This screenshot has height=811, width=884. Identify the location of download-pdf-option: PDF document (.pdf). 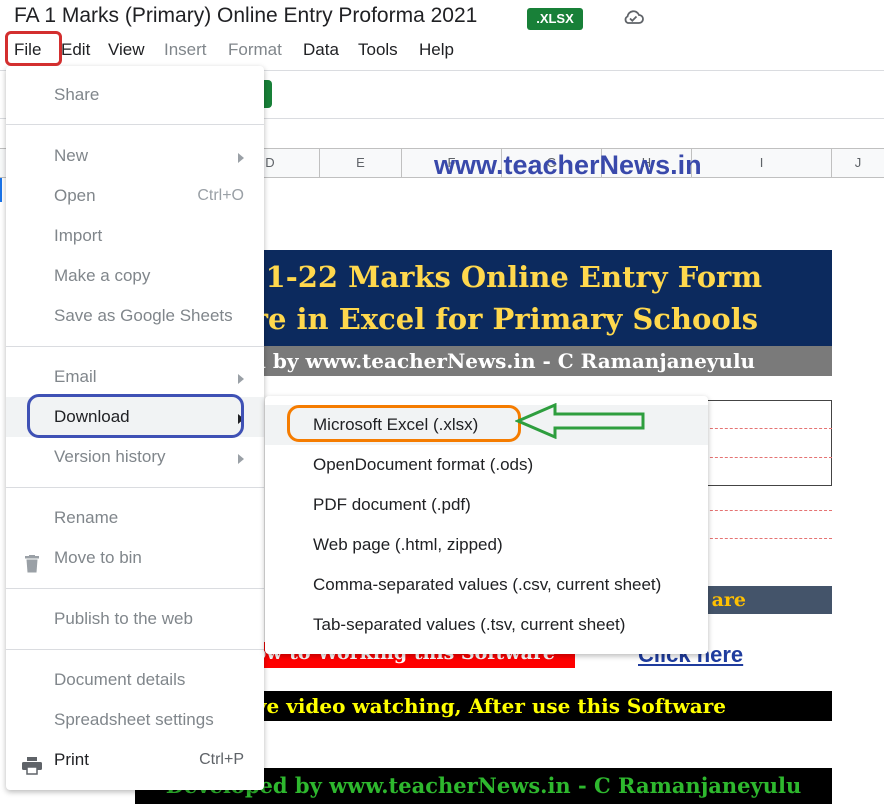
(486, 505).